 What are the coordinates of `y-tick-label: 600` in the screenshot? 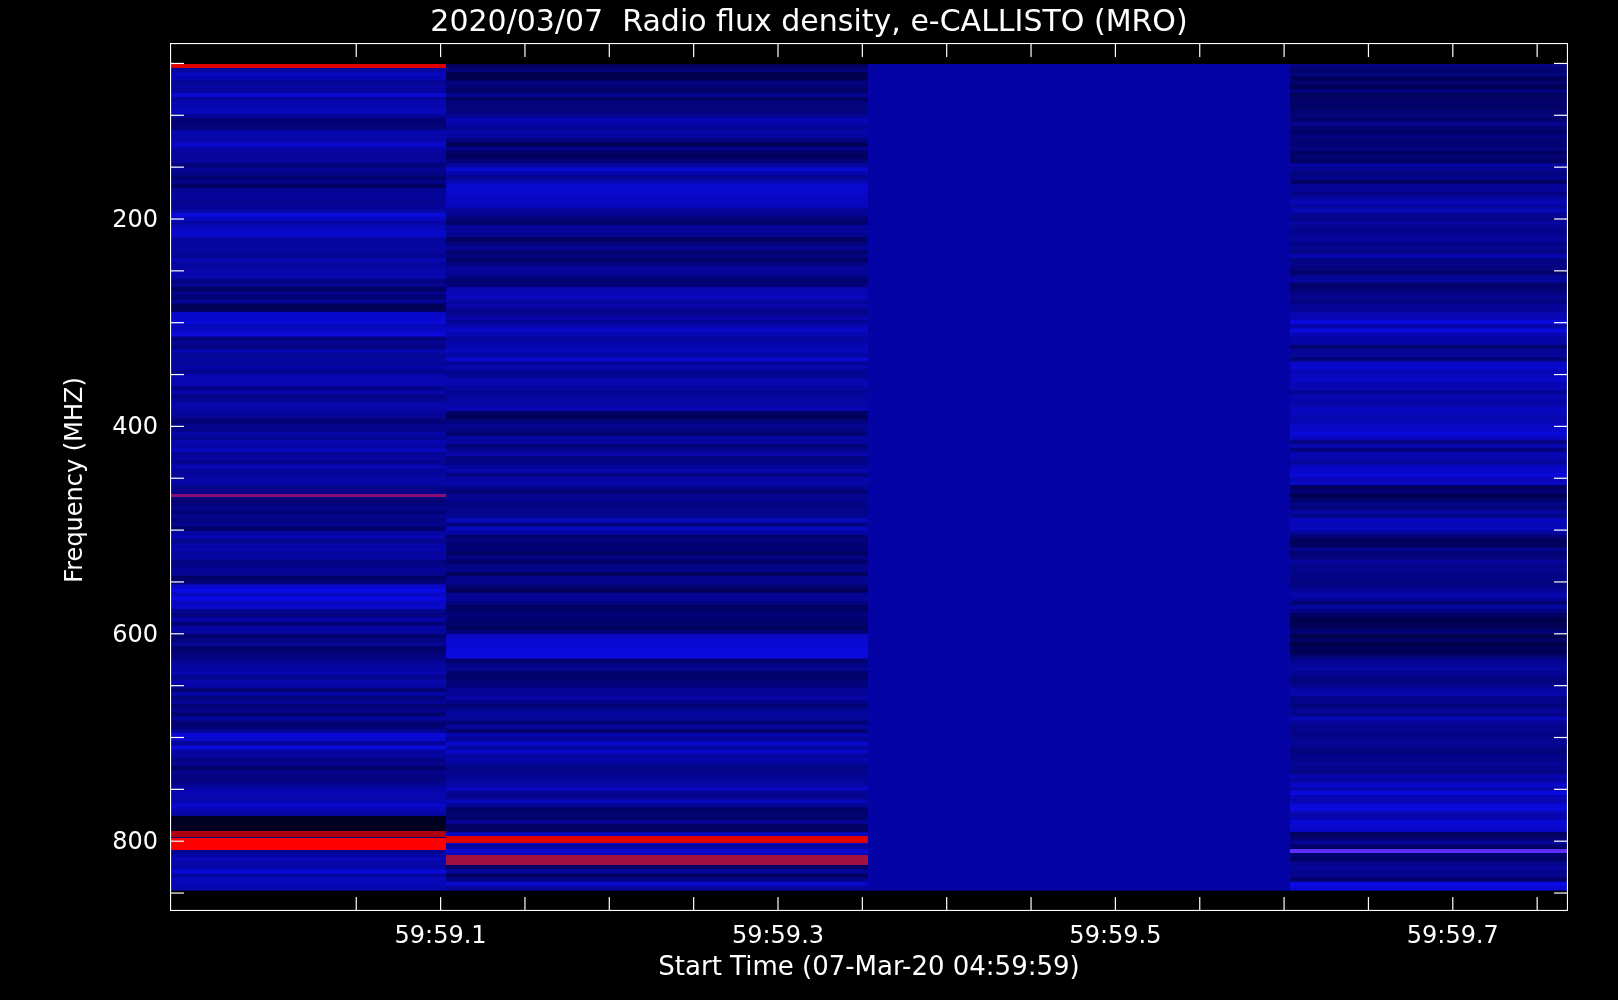 It's located at (135, 633).